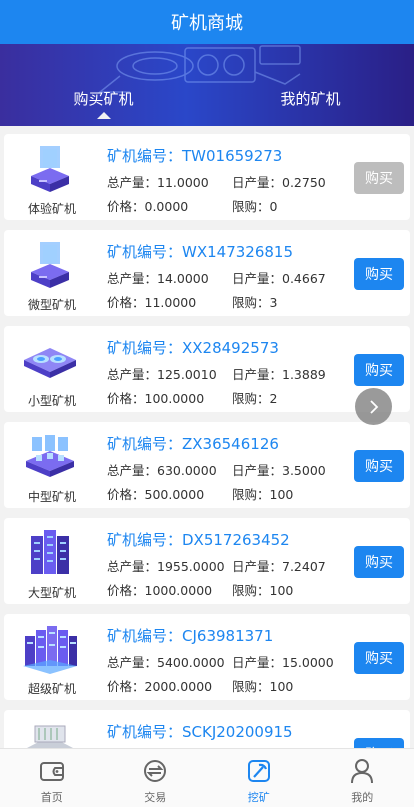 Image resolution: width=414 pixels, height=807 pixels. Describe the element at coordinates (200, 252) in the screenshot. I see `miner-id: 矿机编号：WX147326815` at that location.